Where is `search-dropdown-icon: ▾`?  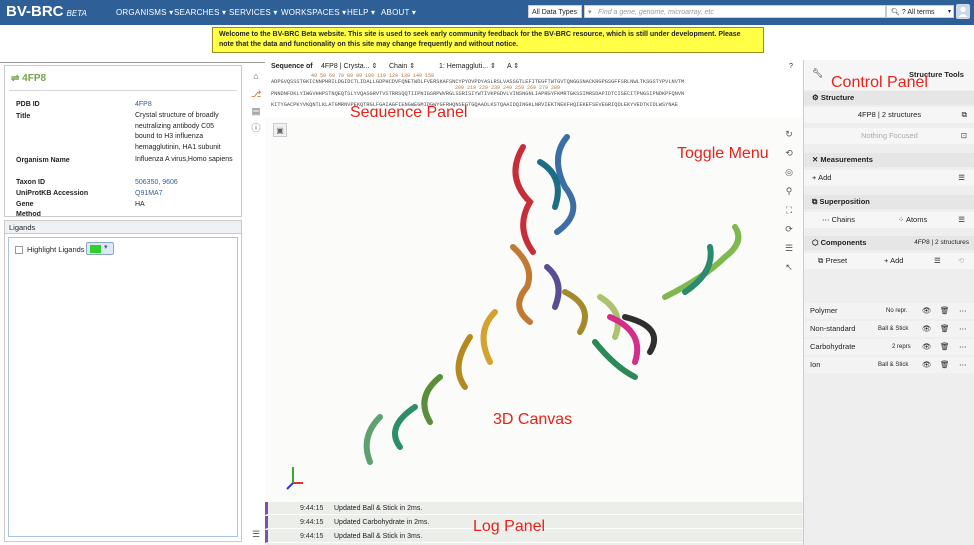
search-dropdown-icon: ▾ is located at coordinates (590, 12).